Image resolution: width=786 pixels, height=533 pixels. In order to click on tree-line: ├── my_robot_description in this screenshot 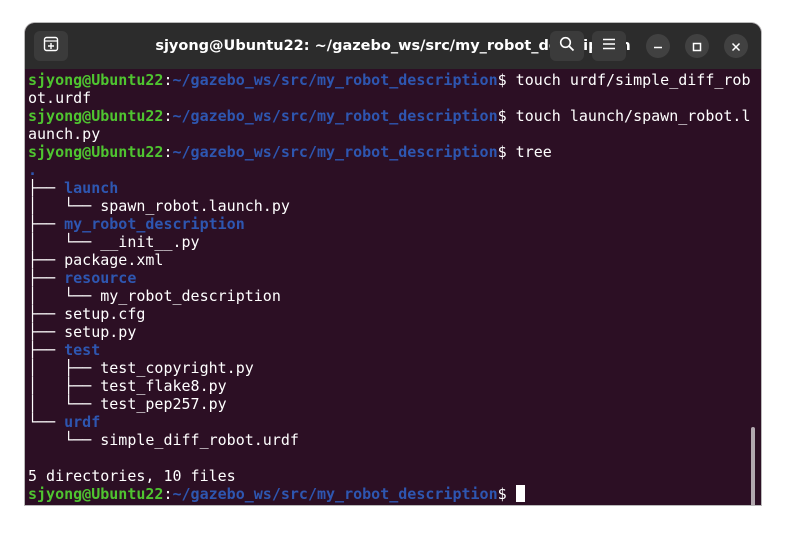, I will do `click(136, 224)`.